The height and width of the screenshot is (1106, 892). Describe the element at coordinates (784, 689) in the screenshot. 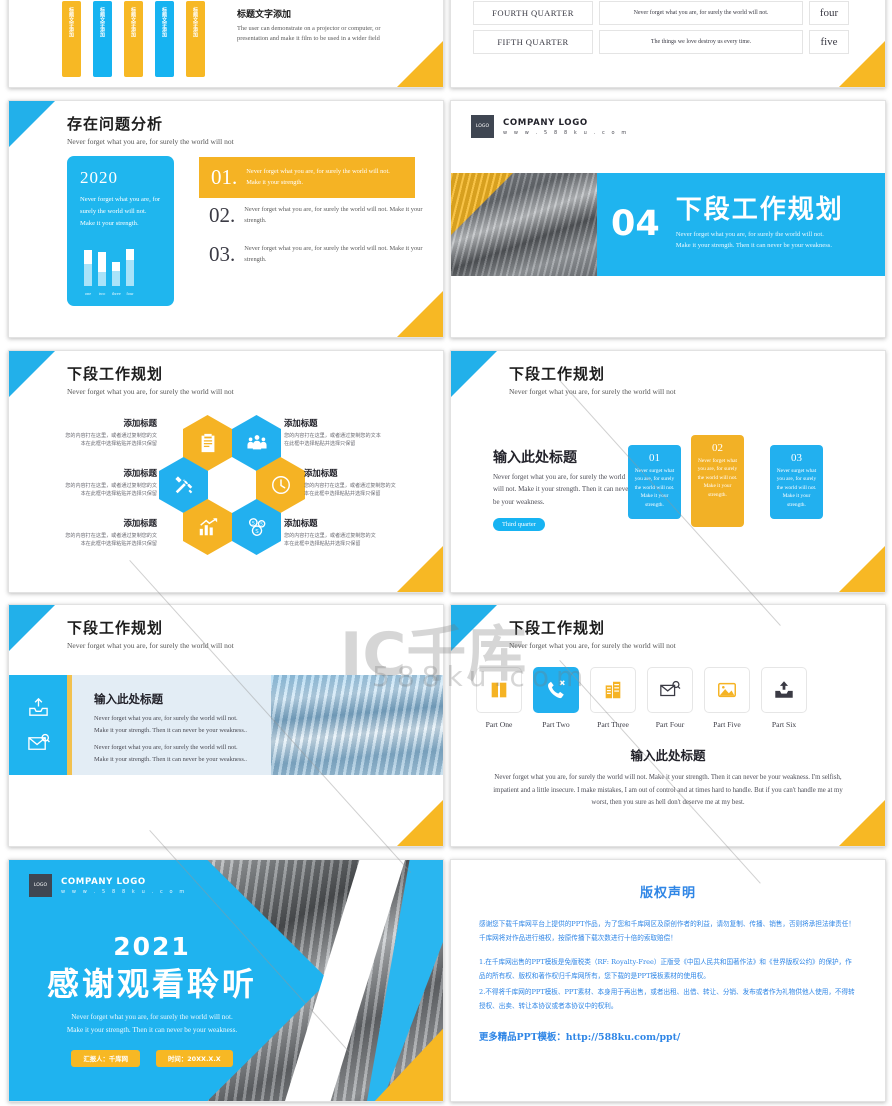

I see `upload-icon` at that location.